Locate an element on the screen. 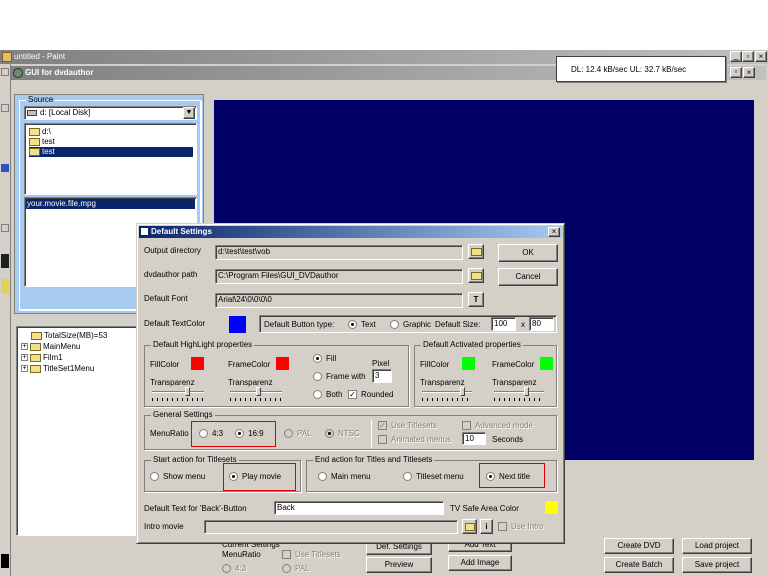  intro-browse-button is located at coordinates (469, 526).